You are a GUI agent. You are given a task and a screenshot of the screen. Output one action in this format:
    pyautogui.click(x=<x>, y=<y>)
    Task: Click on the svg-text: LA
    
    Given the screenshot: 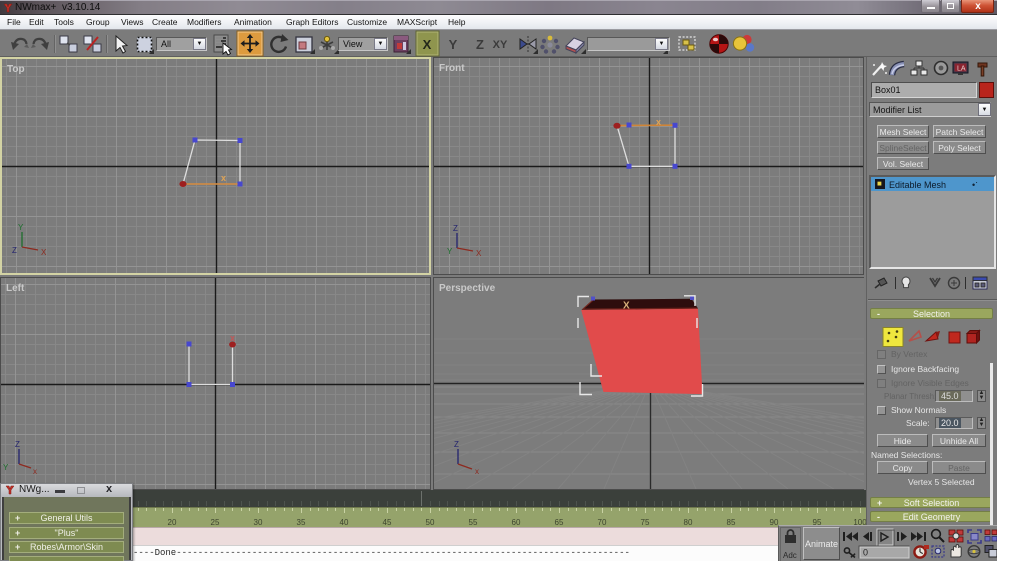 What is the action you would take?
    pyautogui.click(x=961, y=69)
    